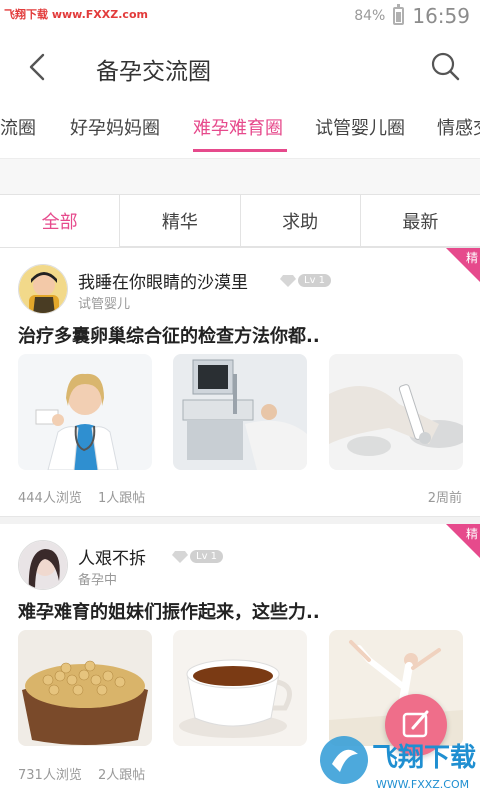 The height and width of the screenshot is (800, 480). I want to click on app-header: 备孕交流圈, so click(240, 67).